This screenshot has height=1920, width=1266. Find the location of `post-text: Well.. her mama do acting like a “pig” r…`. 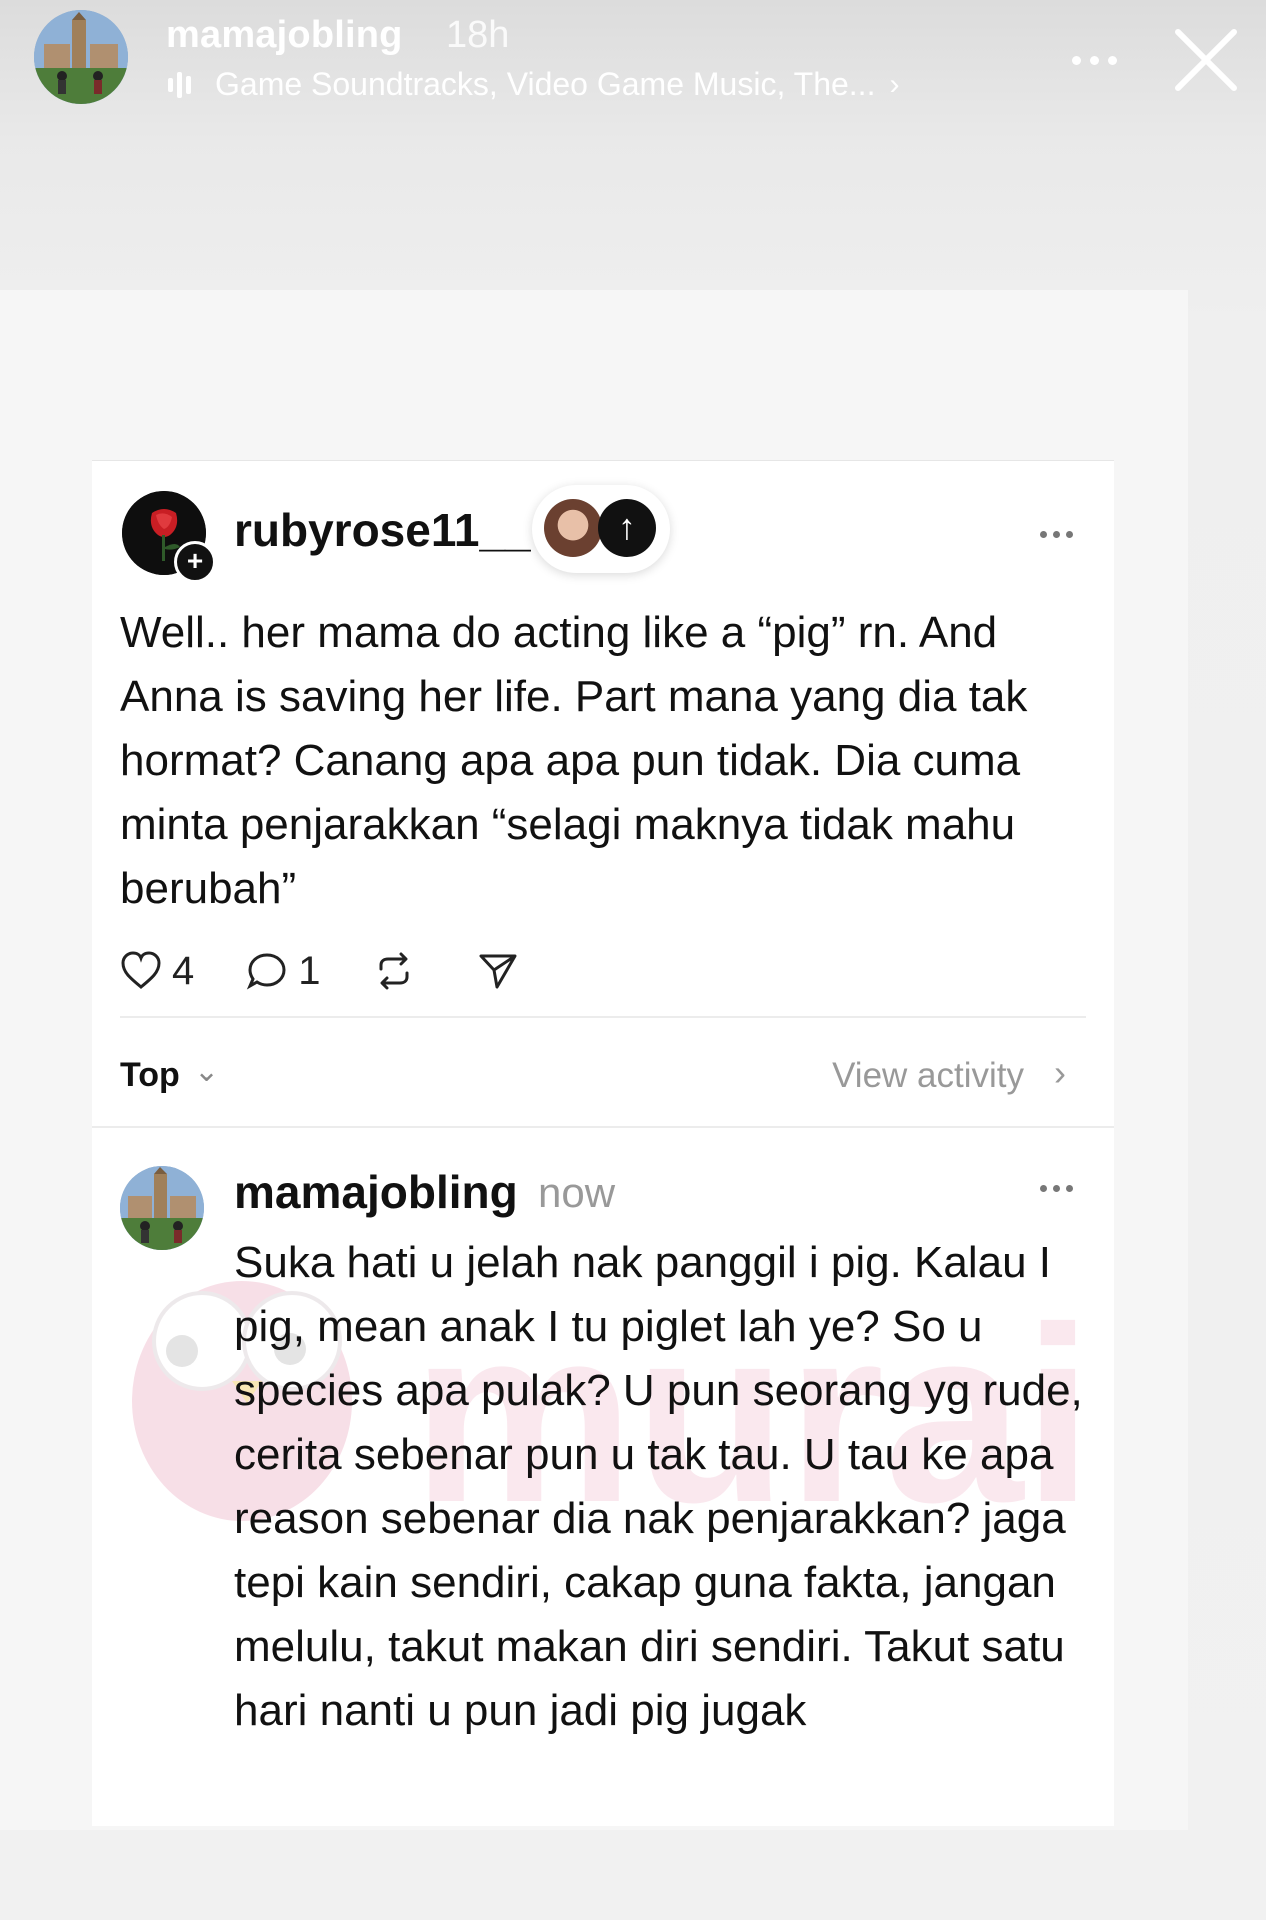

post-text: Well.. her mama do acting like a “pig” r… is located at coordinates (574, 760).